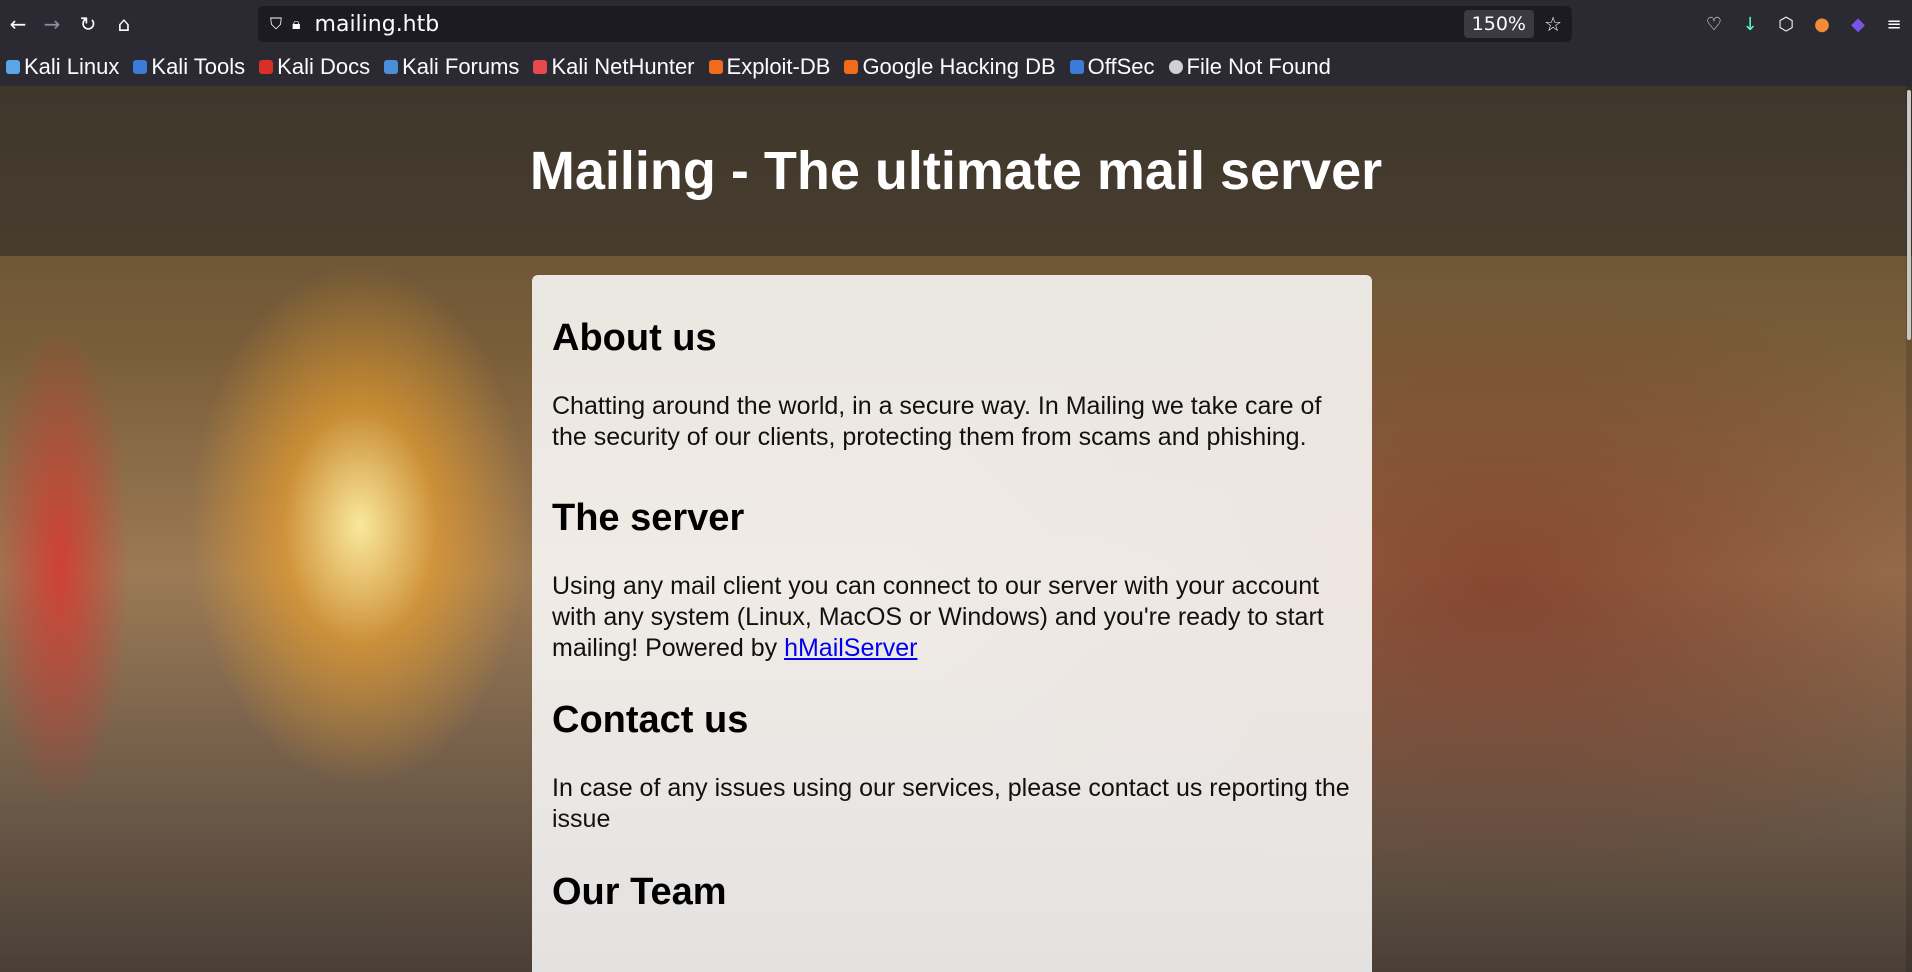 The width and height of the screenshot is (1912, 972). I want to click on bookmark-file-not-found: File Not Found, so click(1247, 67).